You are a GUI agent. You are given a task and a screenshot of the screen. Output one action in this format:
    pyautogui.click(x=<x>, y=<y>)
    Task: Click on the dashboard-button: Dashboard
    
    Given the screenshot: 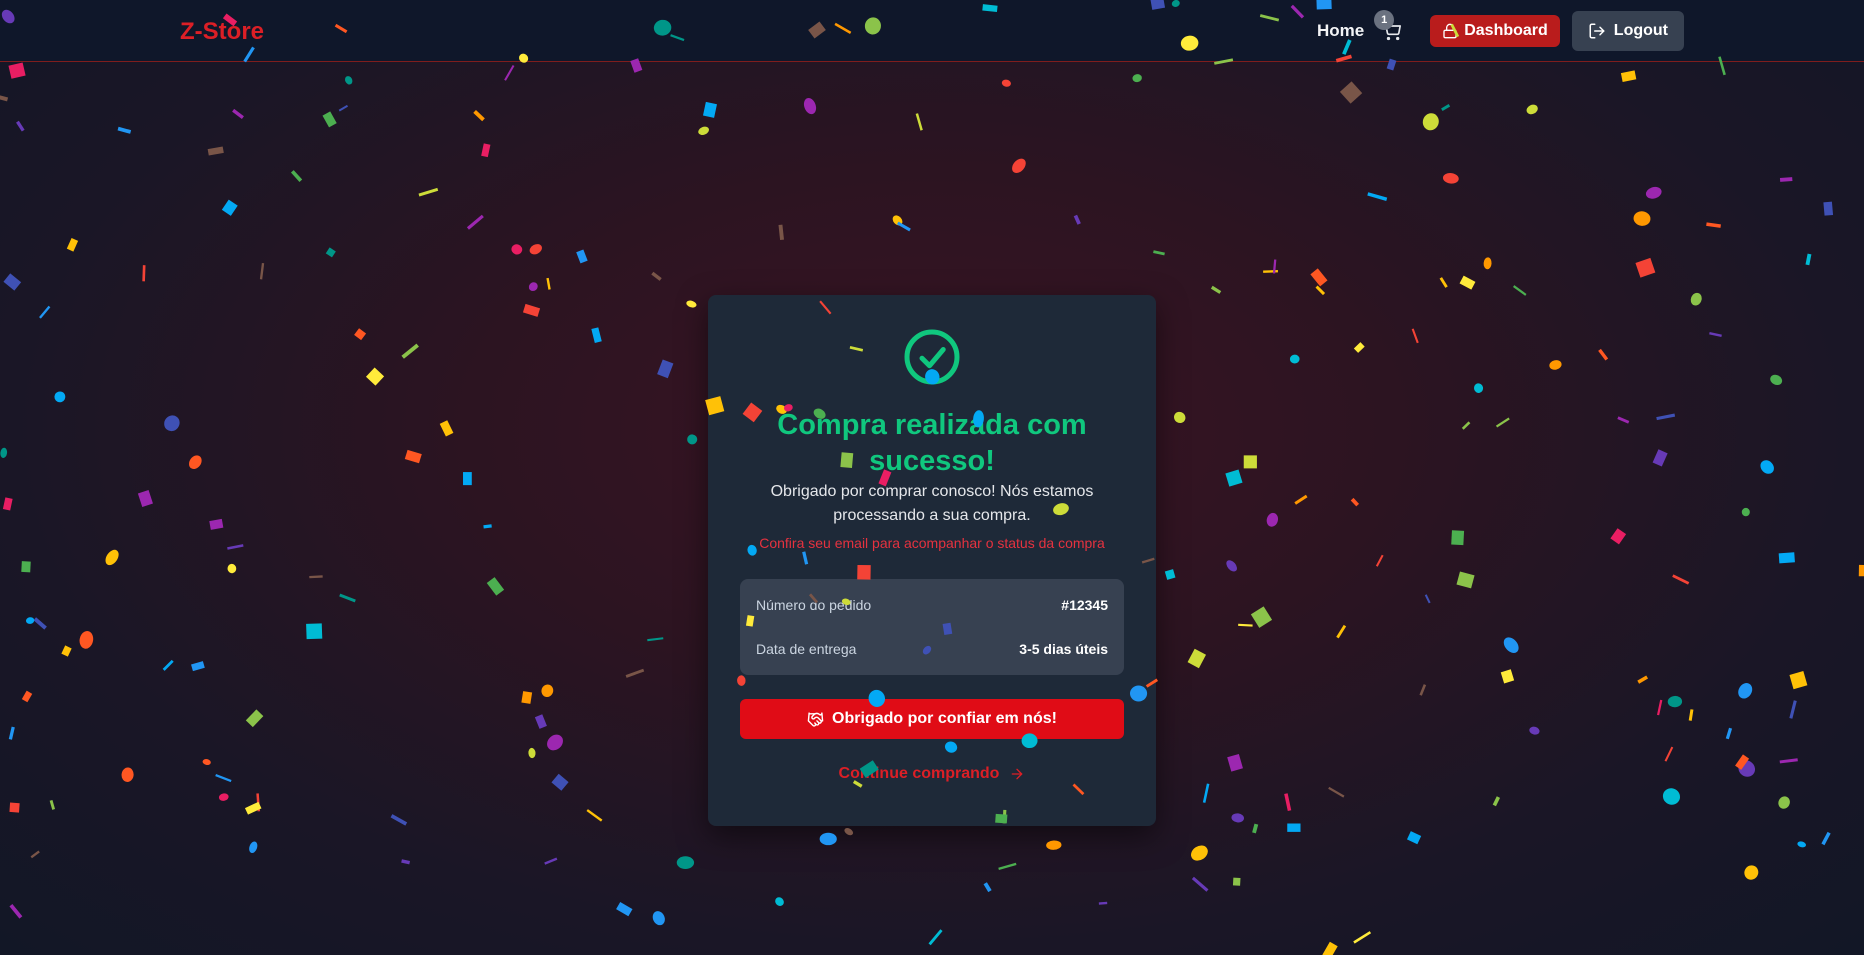 What is the action you would take?
    pyautogui.click(x=1495, y=31)
    